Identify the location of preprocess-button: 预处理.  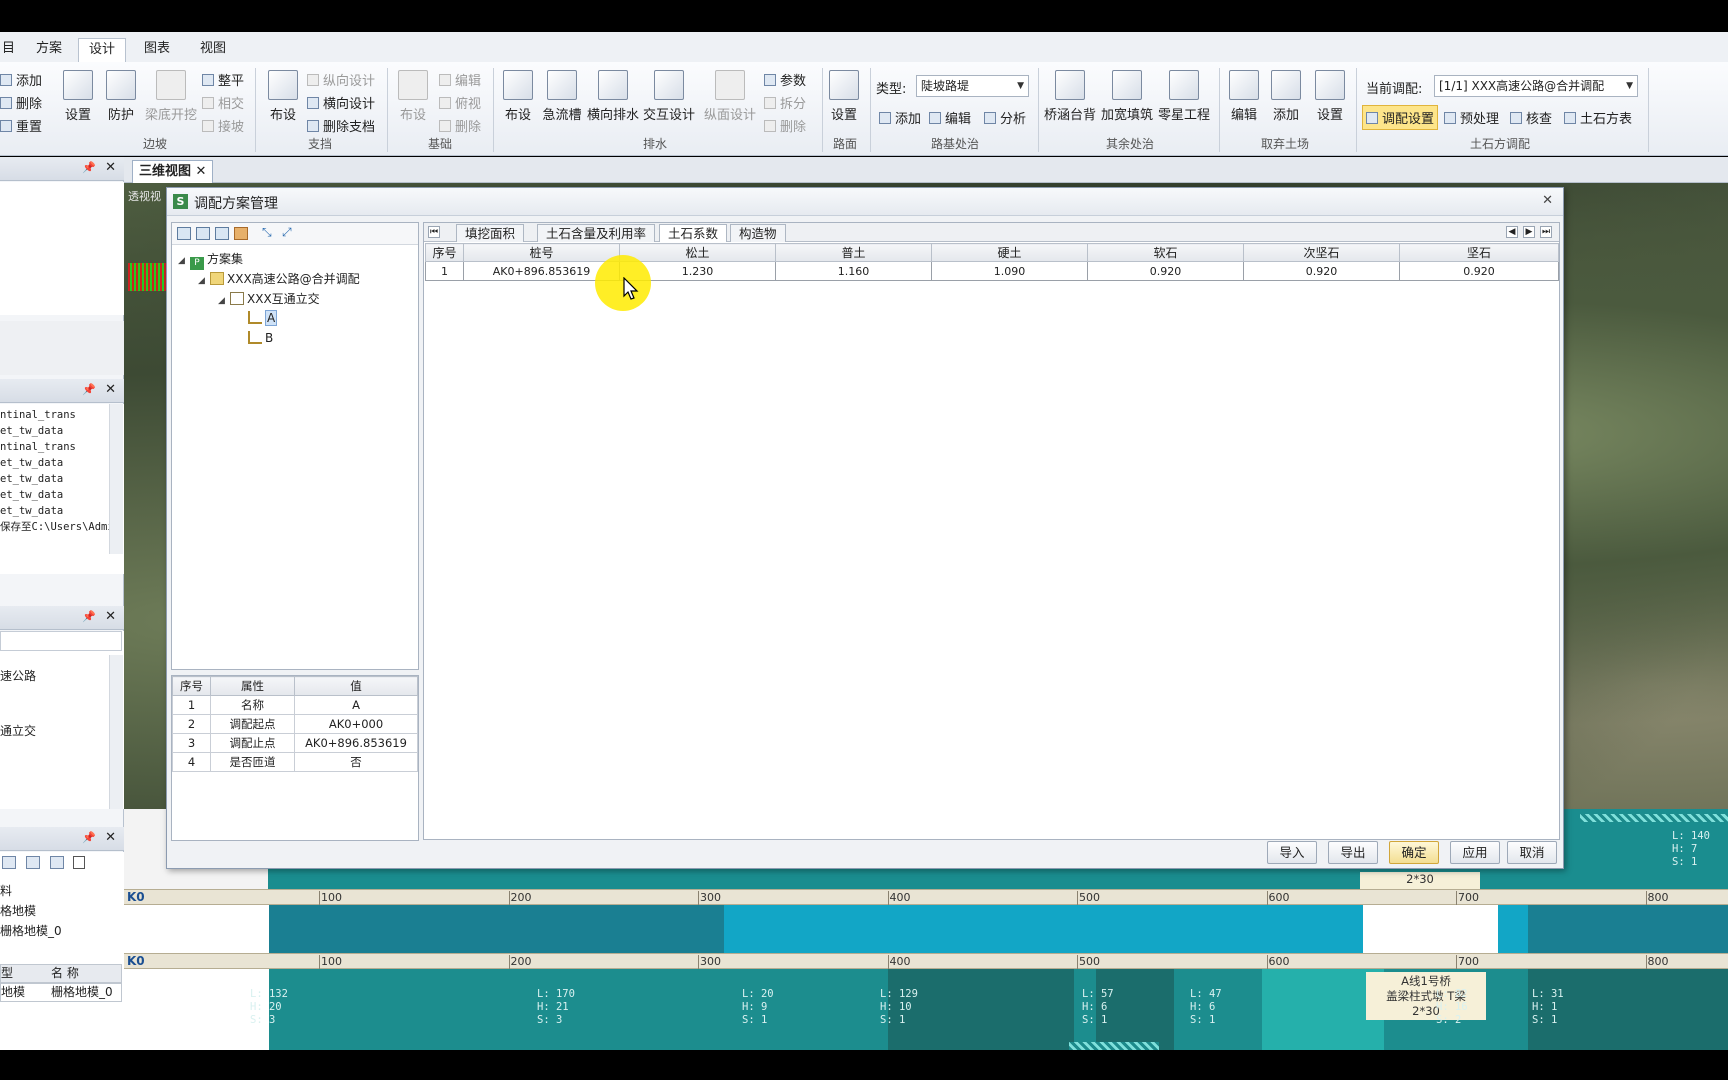
(1471, 117).